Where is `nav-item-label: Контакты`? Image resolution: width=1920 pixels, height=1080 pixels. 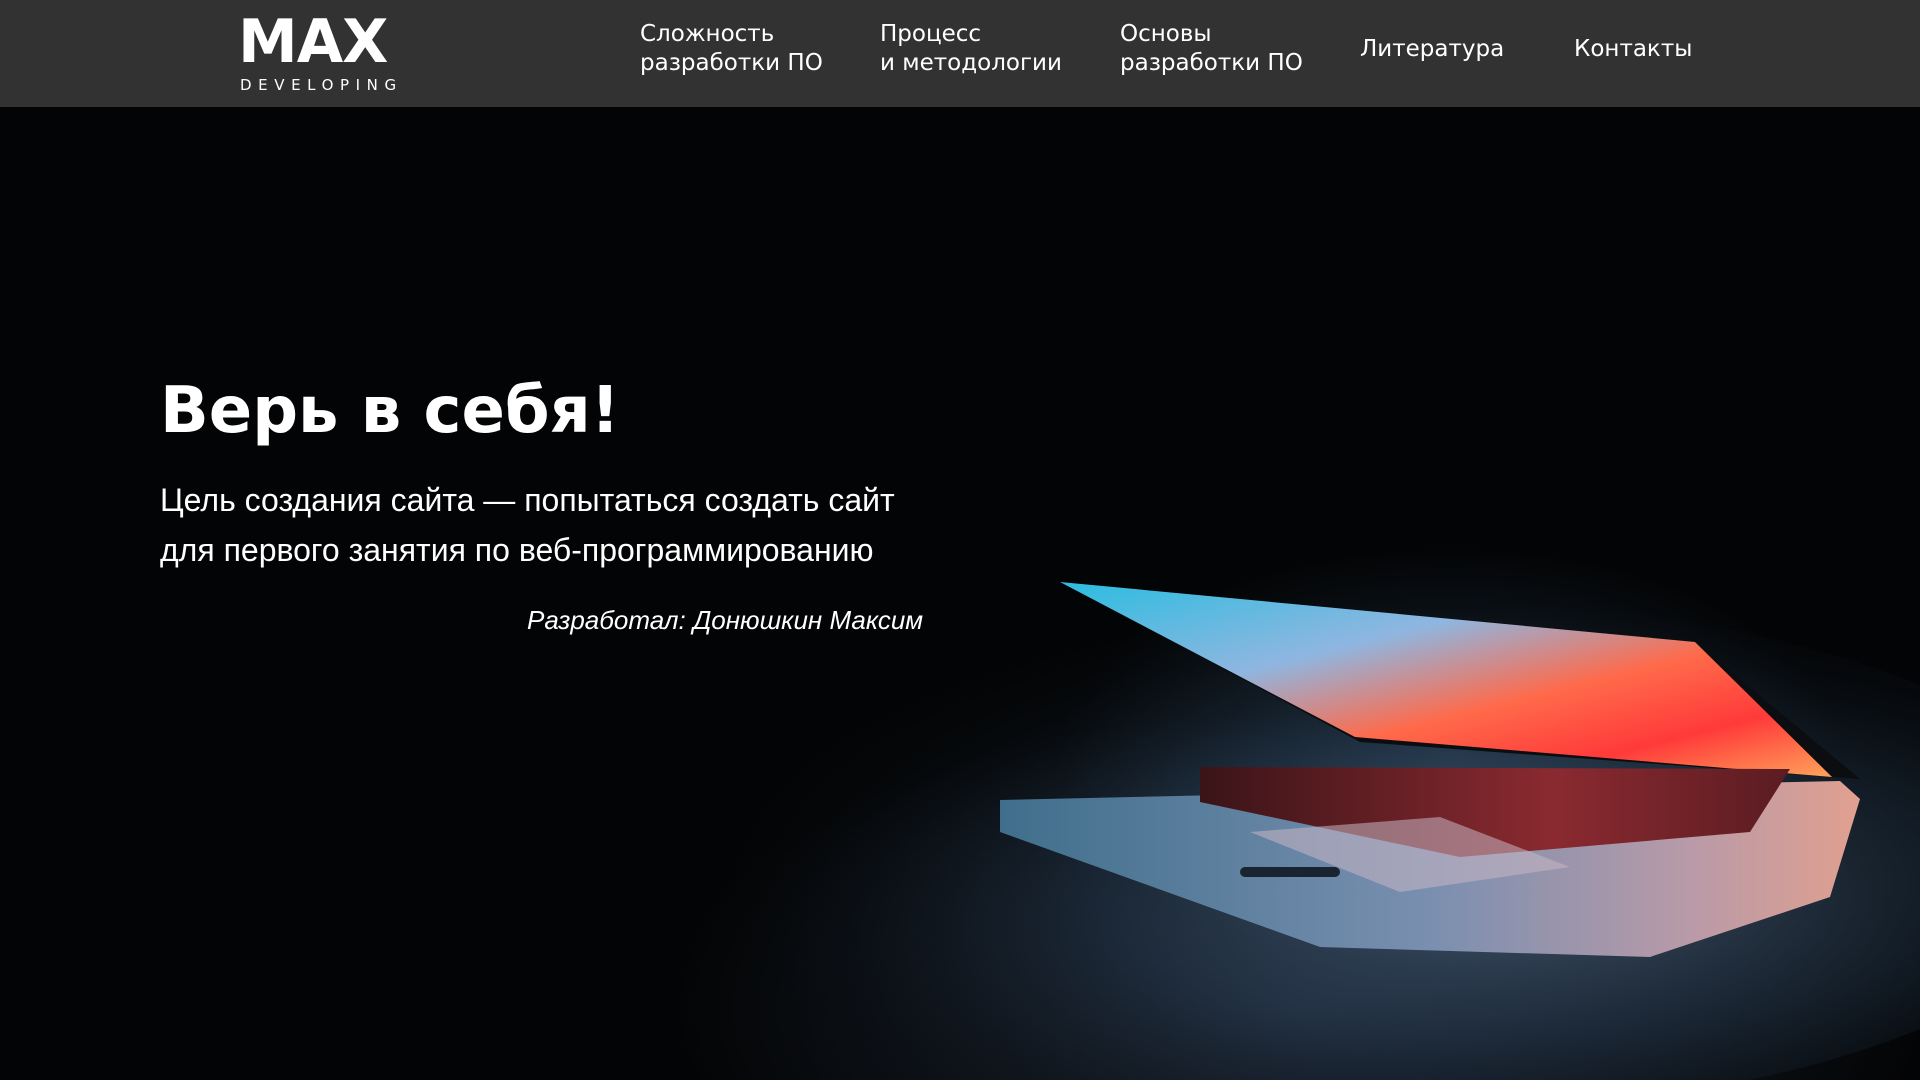 nav-item-label: Контакты is located at coordinates (1633, 49).